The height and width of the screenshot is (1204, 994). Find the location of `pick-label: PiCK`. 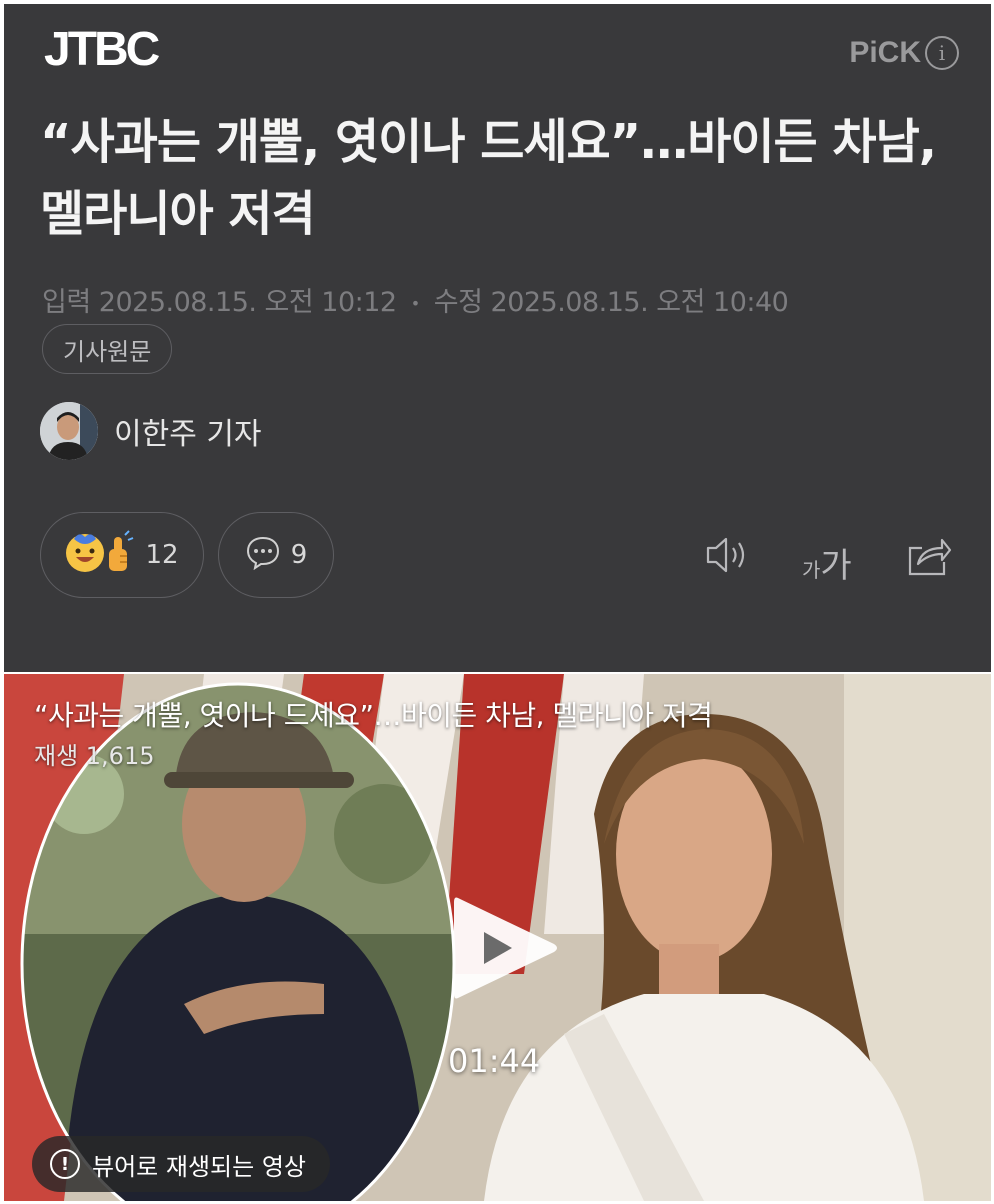

pick-label: PiCK is located at coordinates (885, 52).